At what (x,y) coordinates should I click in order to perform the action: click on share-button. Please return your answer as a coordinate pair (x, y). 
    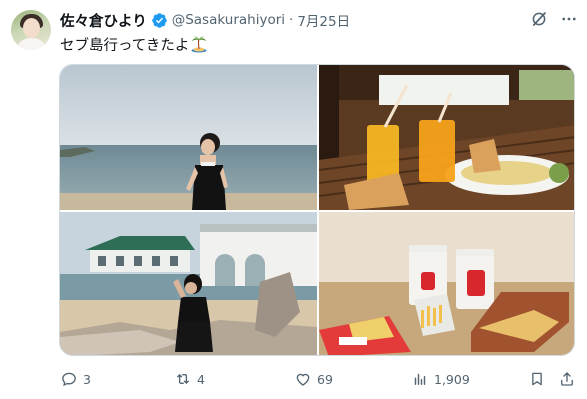
    Looking at the image, I should click on (569, 379).